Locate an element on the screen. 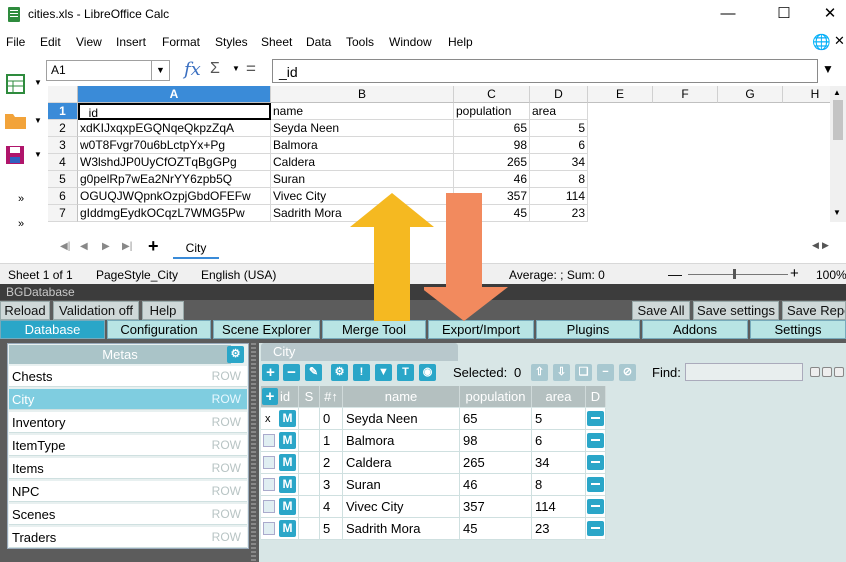 This screenshot has width=846, height=562. menu-insert: Insert is located at coordinates (131, 42).